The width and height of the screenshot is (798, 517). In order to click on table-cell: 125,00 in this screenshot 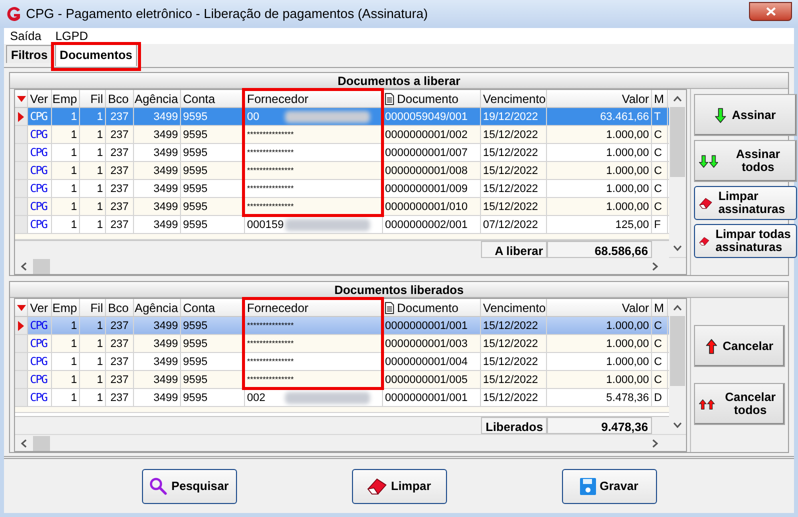, I will do `click(599, 224)`.